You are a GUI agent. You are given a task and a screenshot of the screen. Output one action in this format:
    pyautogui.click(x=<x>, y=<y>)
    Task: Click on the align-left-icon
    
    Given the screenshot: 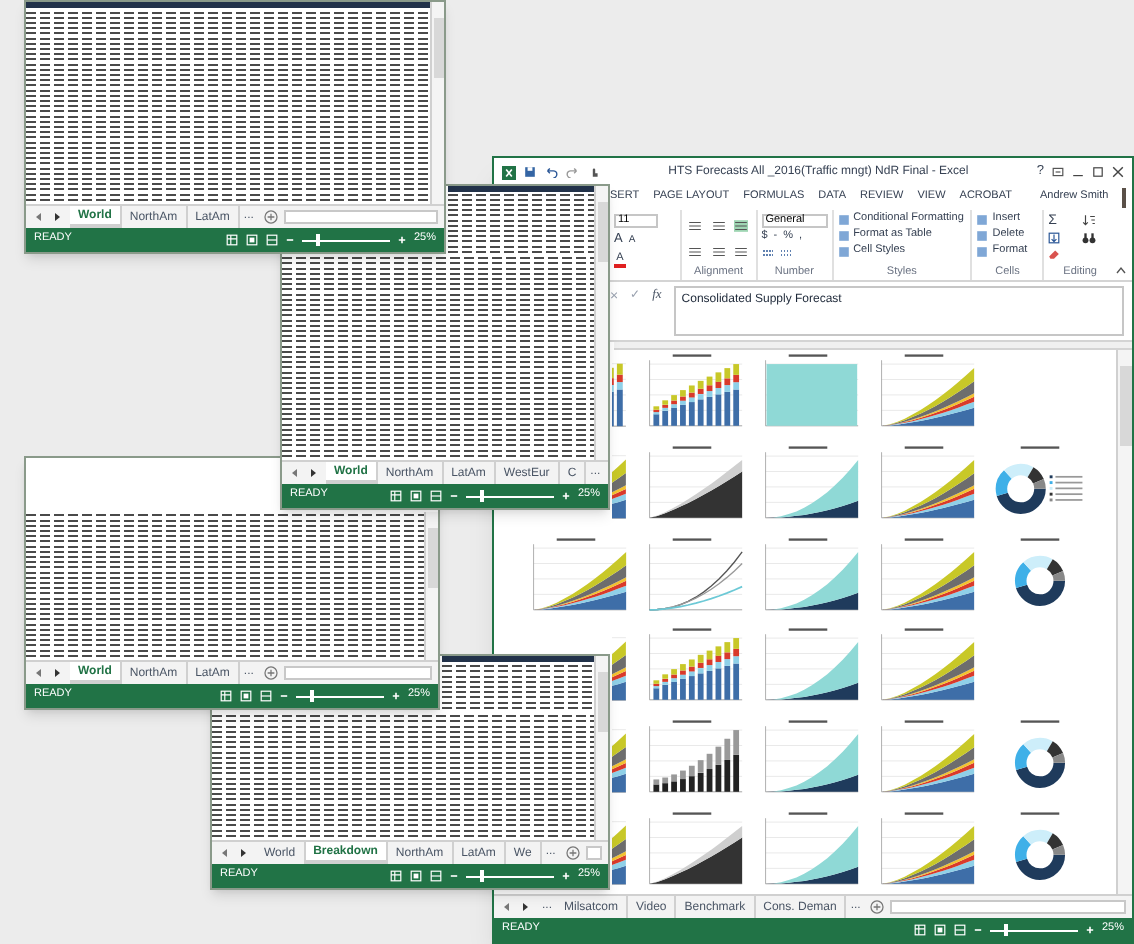 What is the action you would take?
    pyautogui.click(x=695, y=251)
    